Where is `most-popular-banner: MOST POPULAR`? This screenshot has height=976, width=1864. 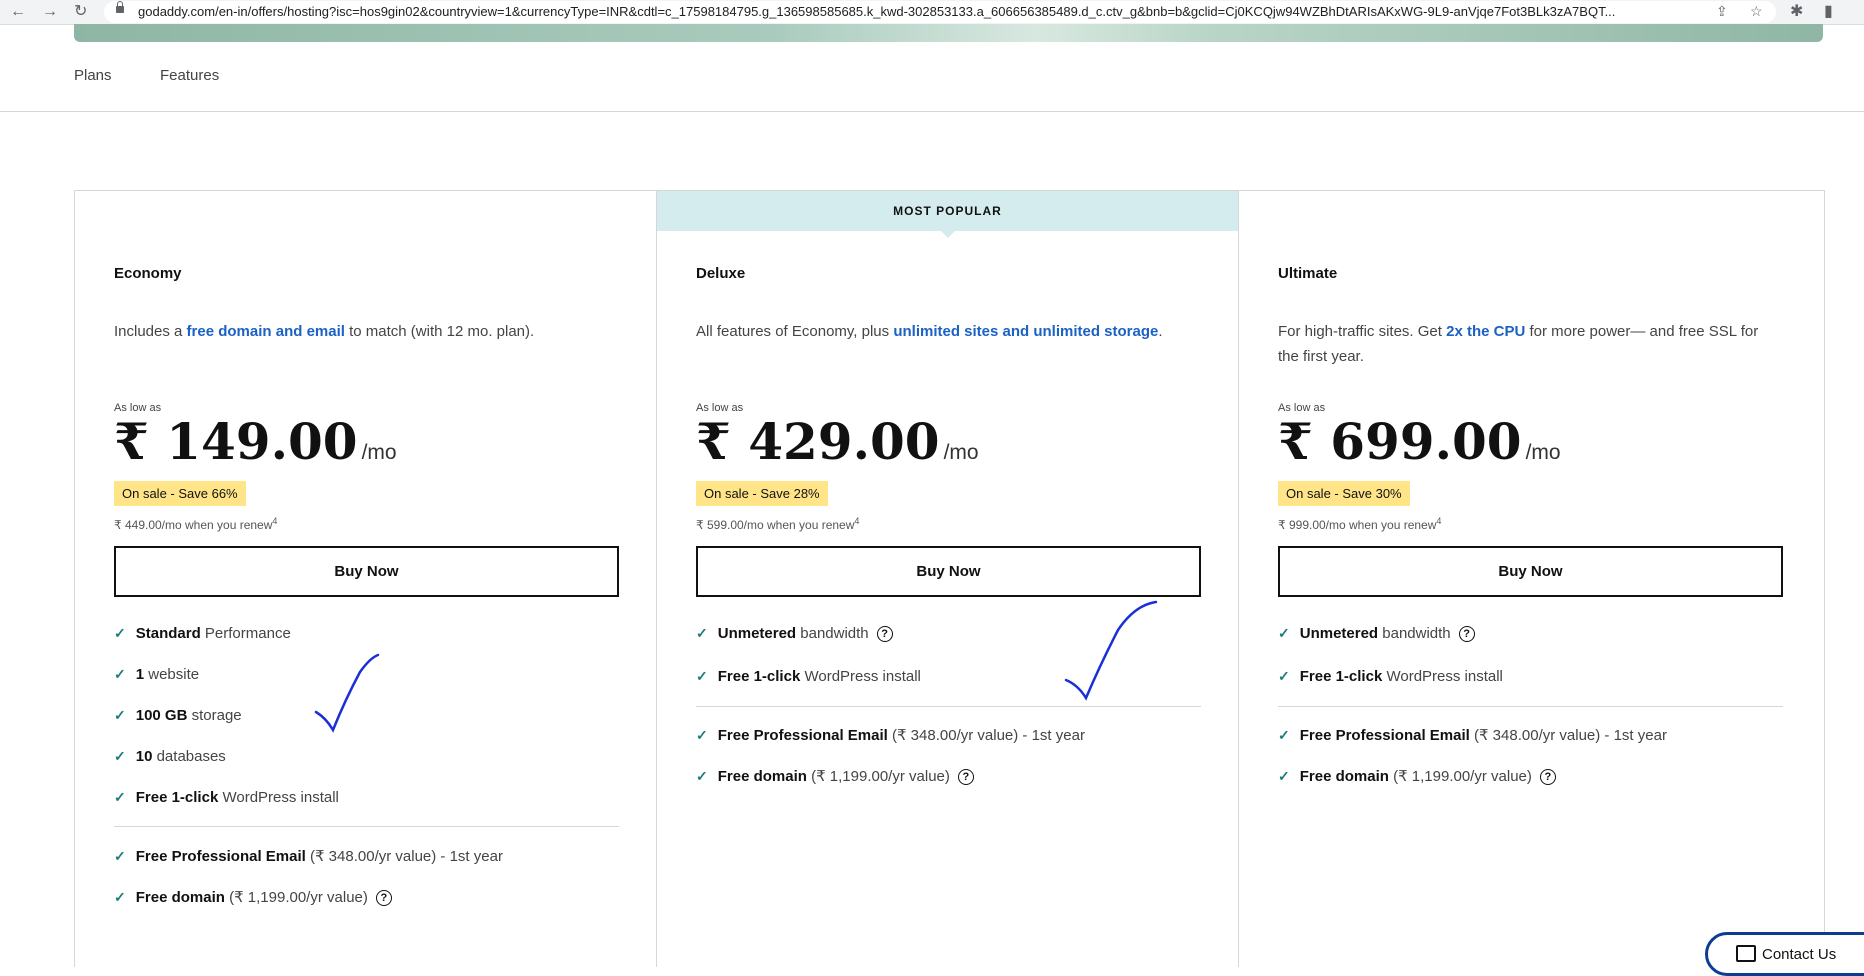
most-popular-banner: MOST POPULAR is located at coordinates (947, 214).